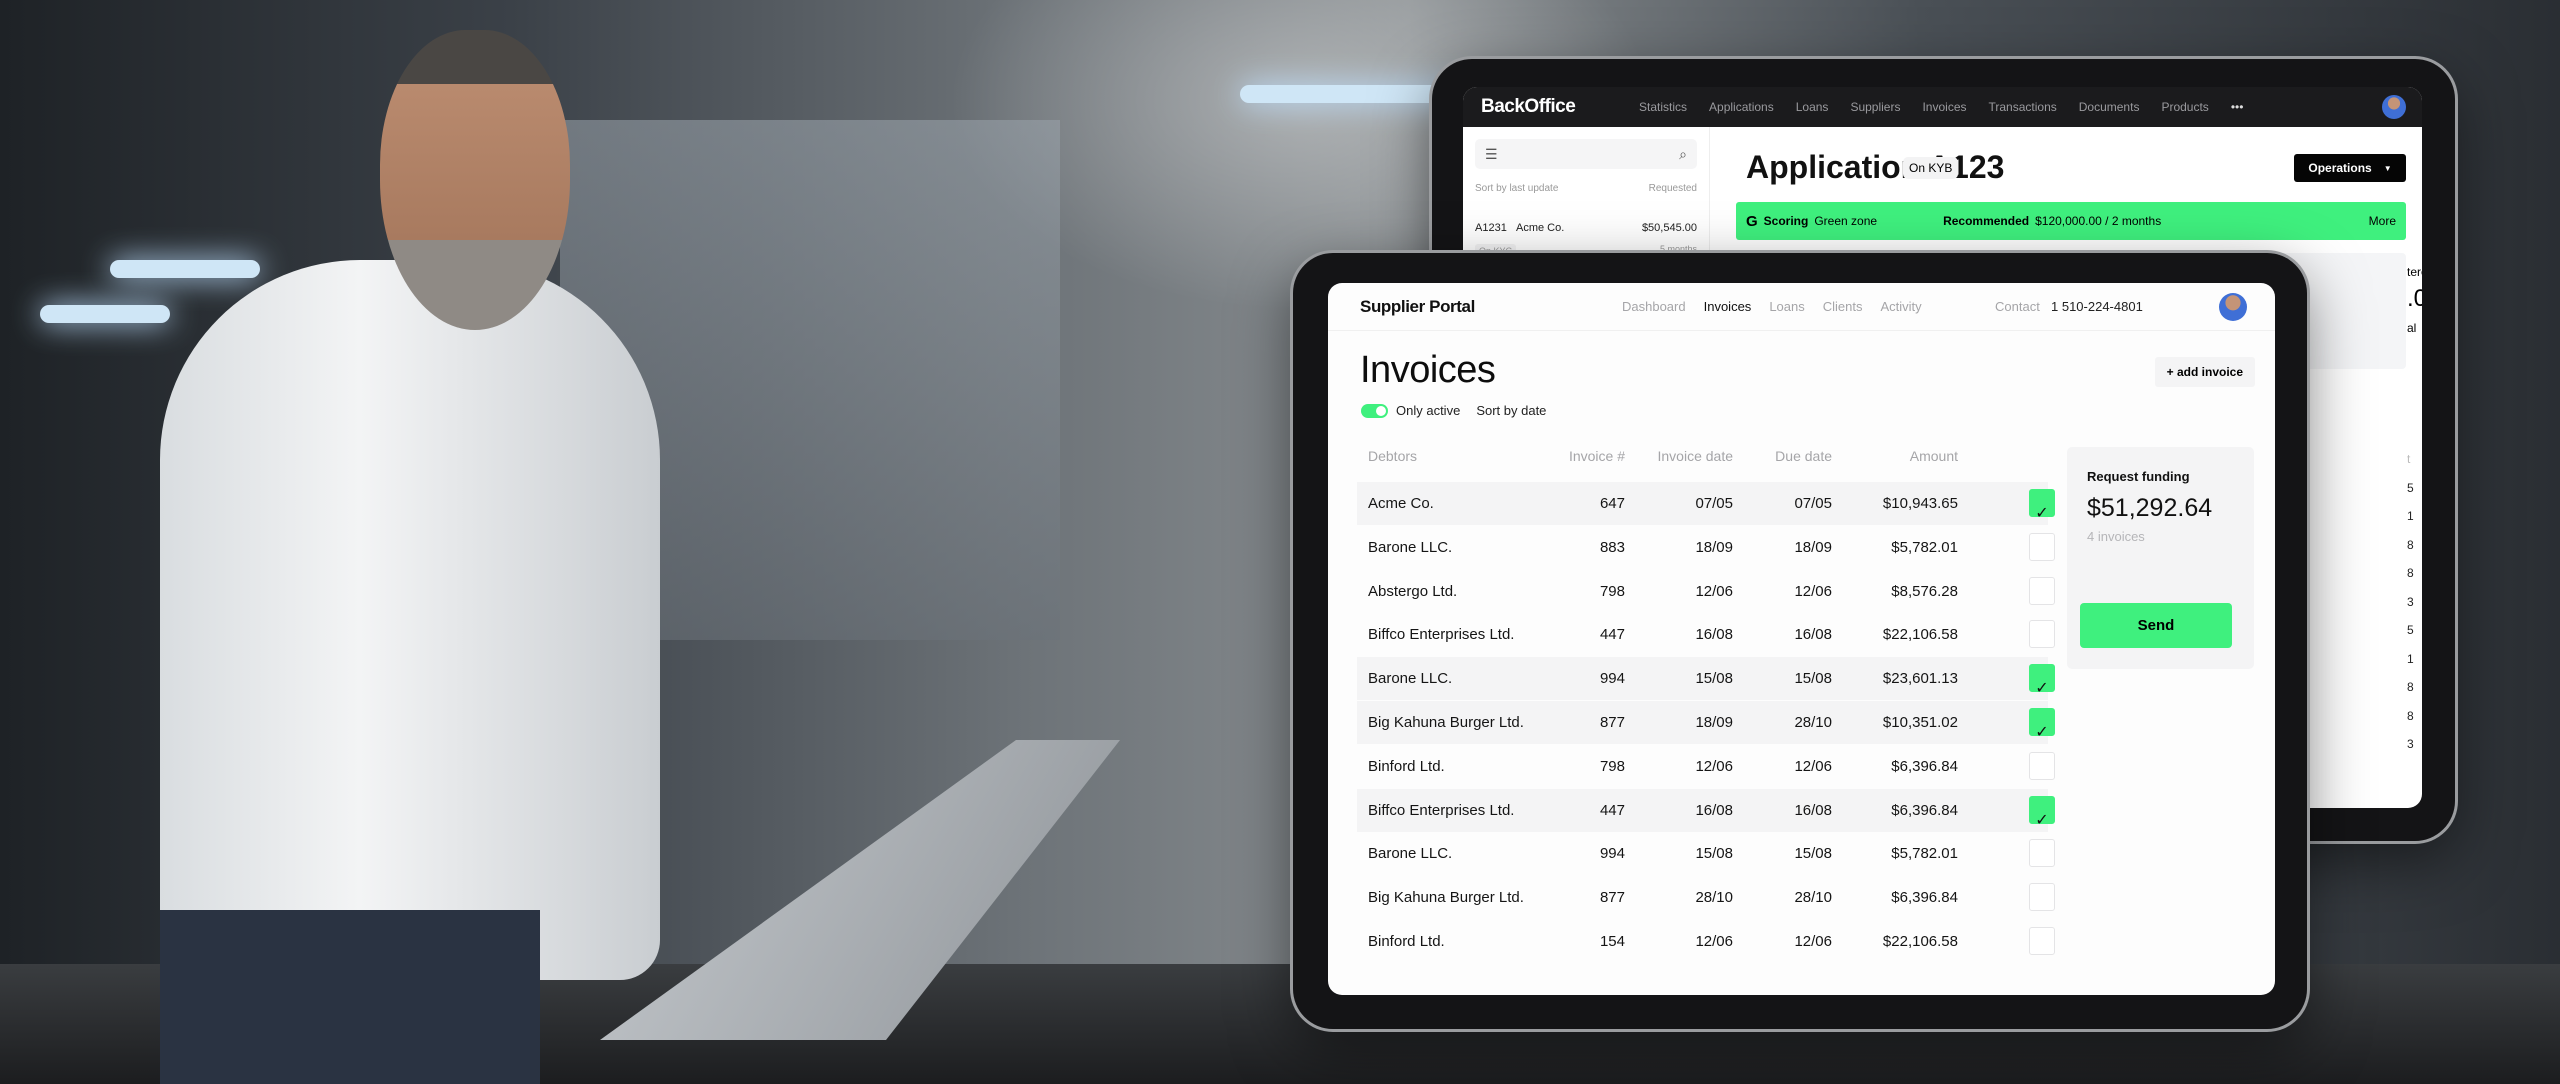 This screenshot has width=2560, height=1084. Describe the element at coordinates (2340, 168) in the screenshot. I see `operations-label: Operations` at that location.